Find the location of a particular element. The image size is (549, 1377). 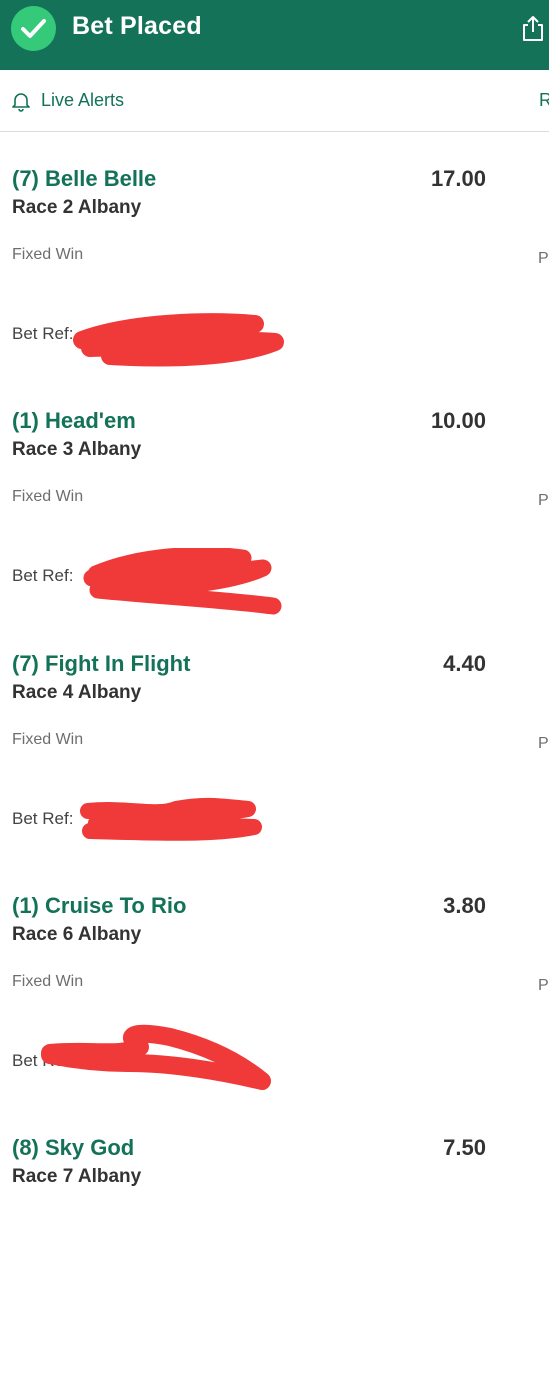

check-circle-icon is located at coordinates (33, 28).